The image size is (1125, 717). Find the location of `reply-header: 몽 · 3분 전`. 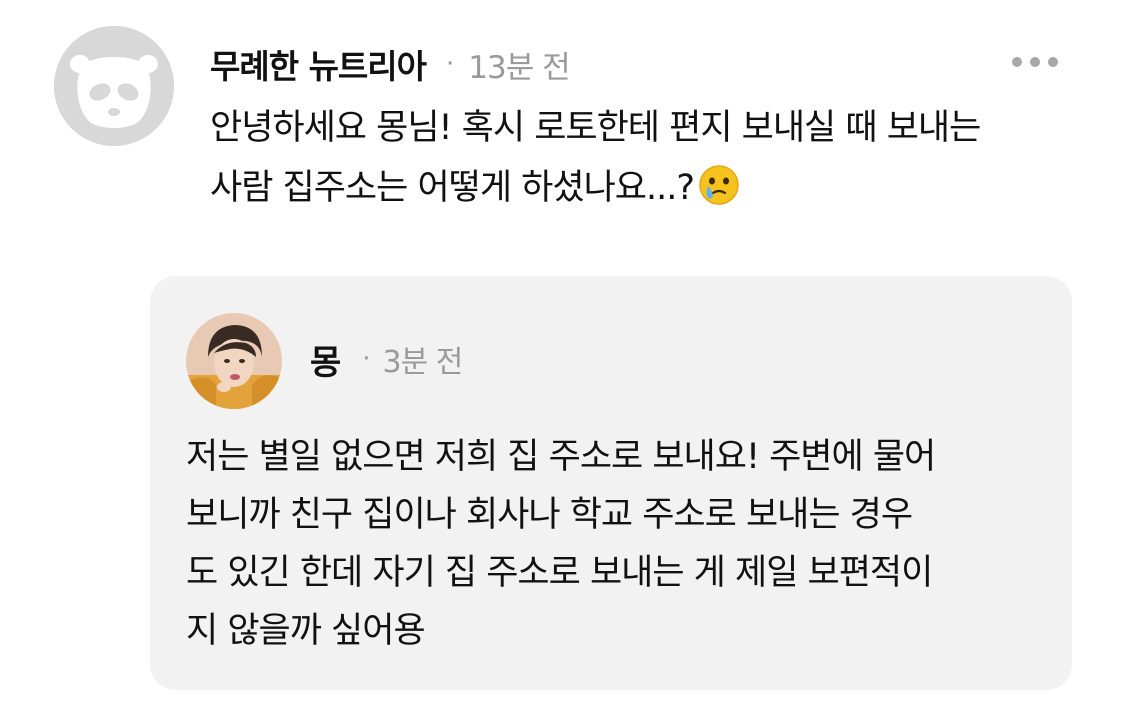

reply-header: 몽 · 3분 전 is located at coordinates (387, 359).